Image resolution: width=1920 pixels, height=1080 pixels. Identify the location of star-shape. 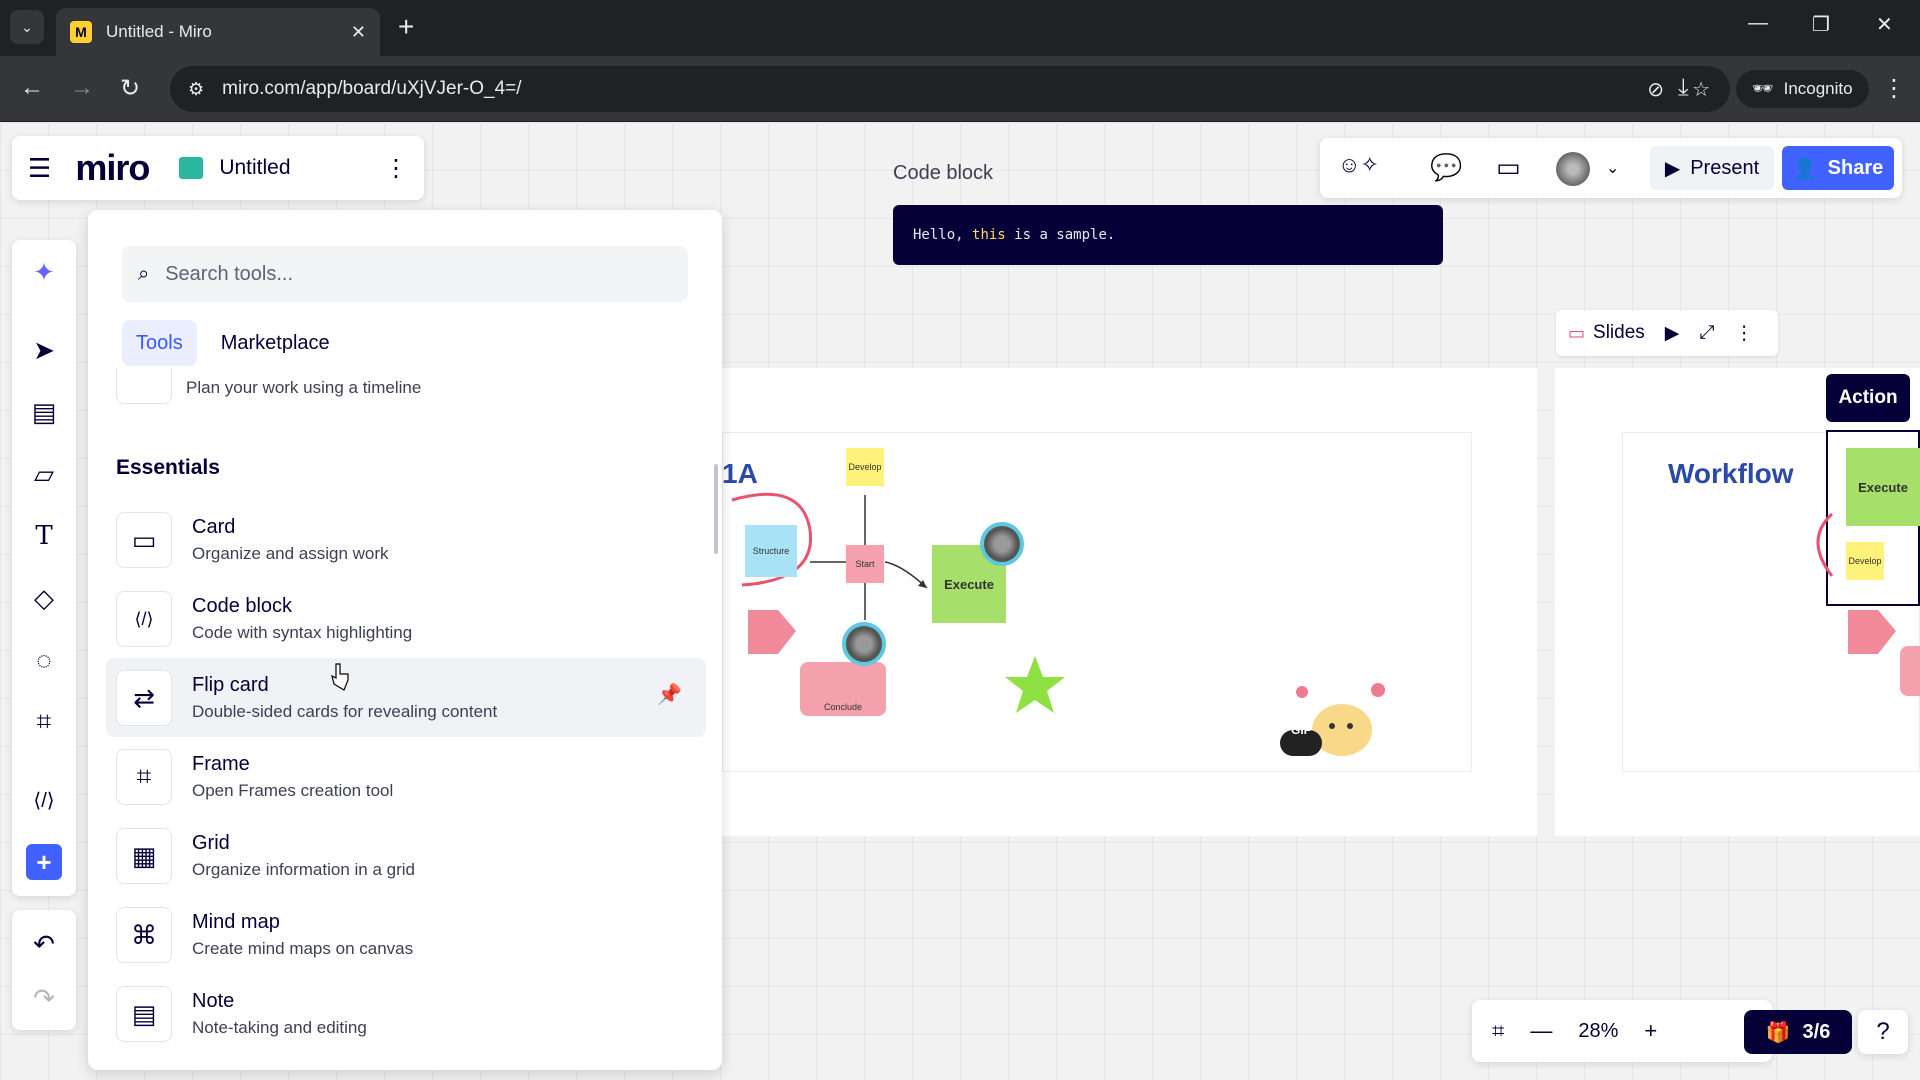
(1035, 685).